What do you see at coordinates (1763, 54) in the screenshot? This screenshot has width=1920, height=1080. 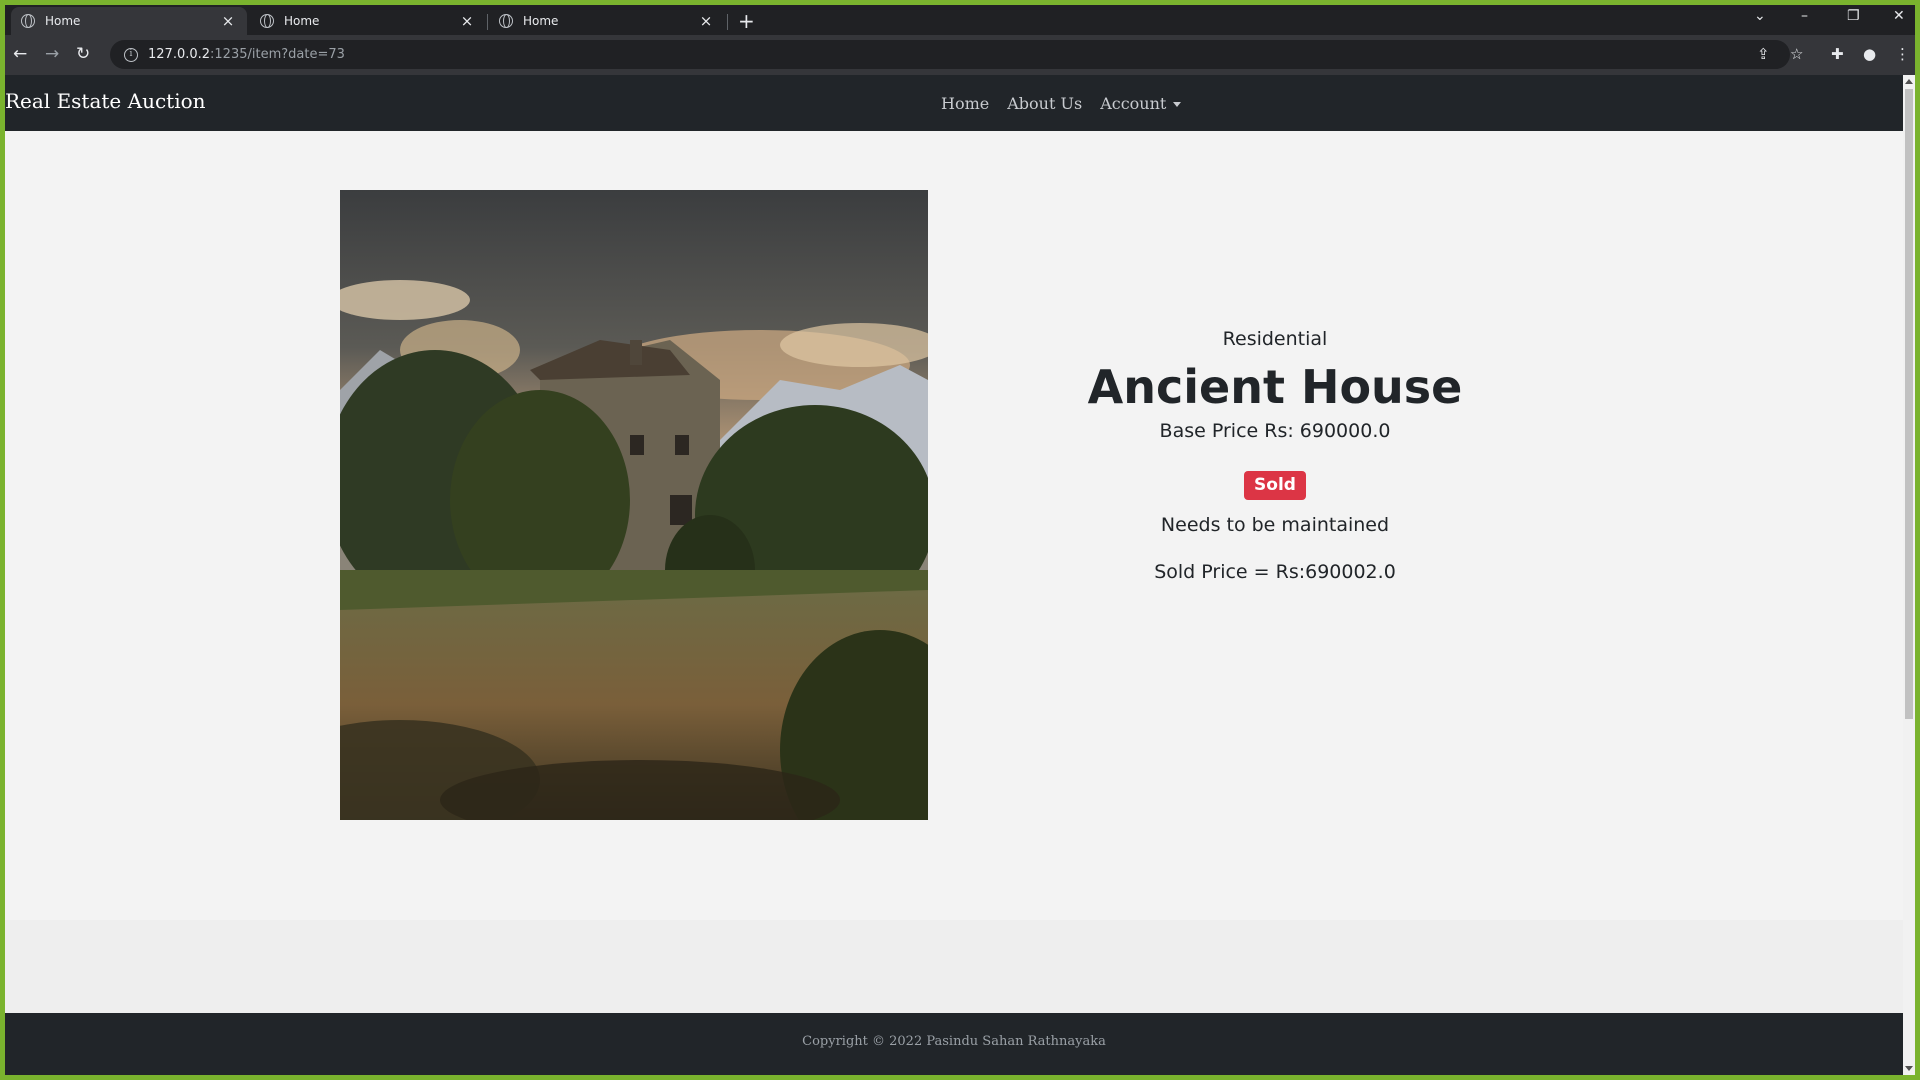 I see `share-icon: ⇪` at bounding box center [1763, 54].